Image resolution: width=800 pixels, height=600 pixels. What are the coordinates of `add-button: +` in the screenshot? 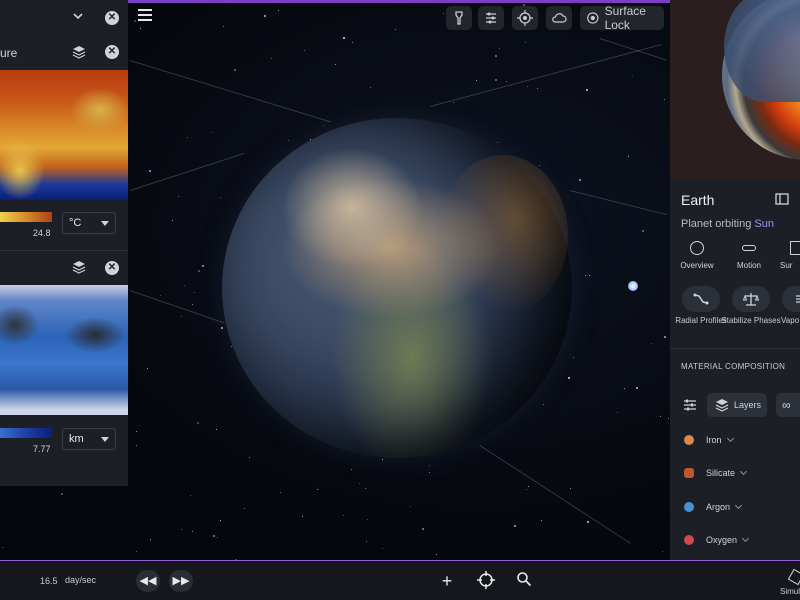 It's located at (447, 581).